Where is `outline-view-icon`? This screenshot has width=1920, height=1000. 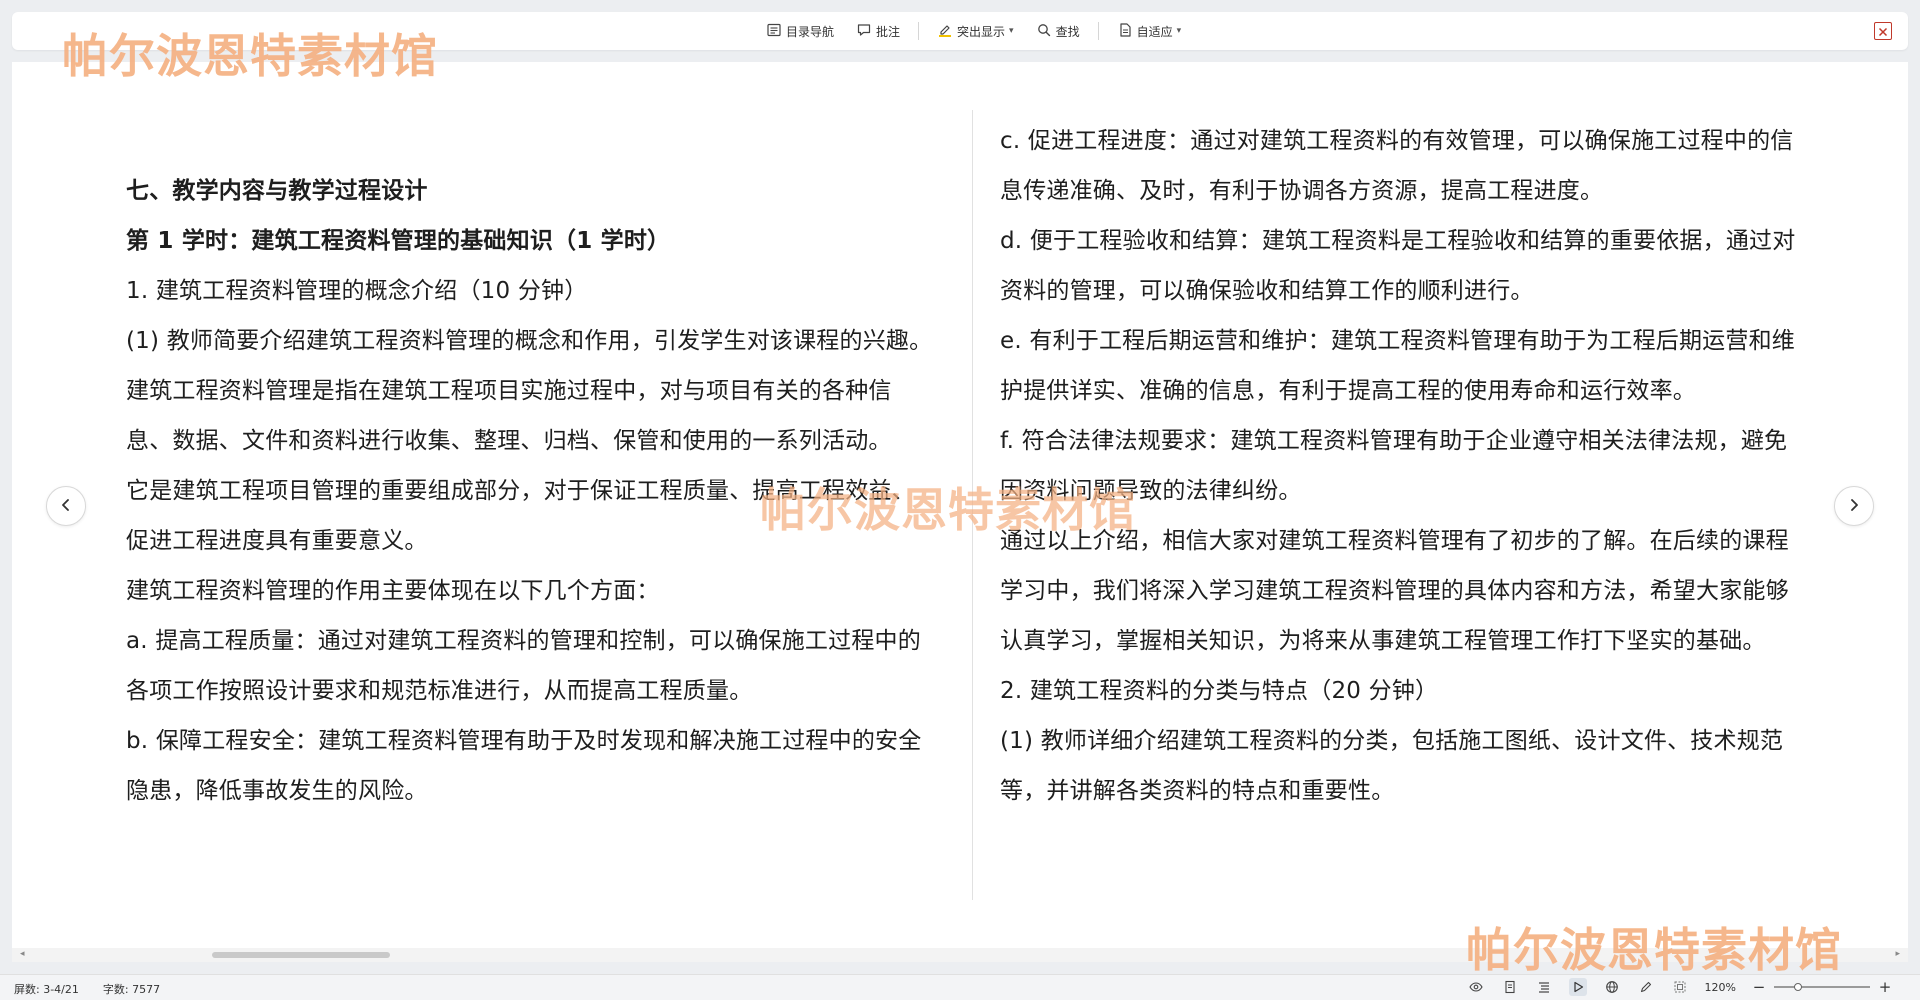
outline-view-icon is located at coordinates (1544, 987).